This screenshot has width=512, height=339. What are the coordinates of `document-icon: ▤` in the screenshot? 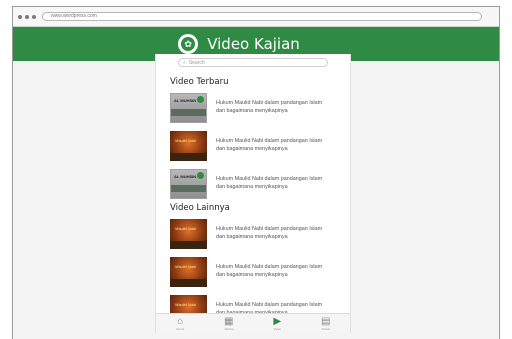 It's located at (326, 321).